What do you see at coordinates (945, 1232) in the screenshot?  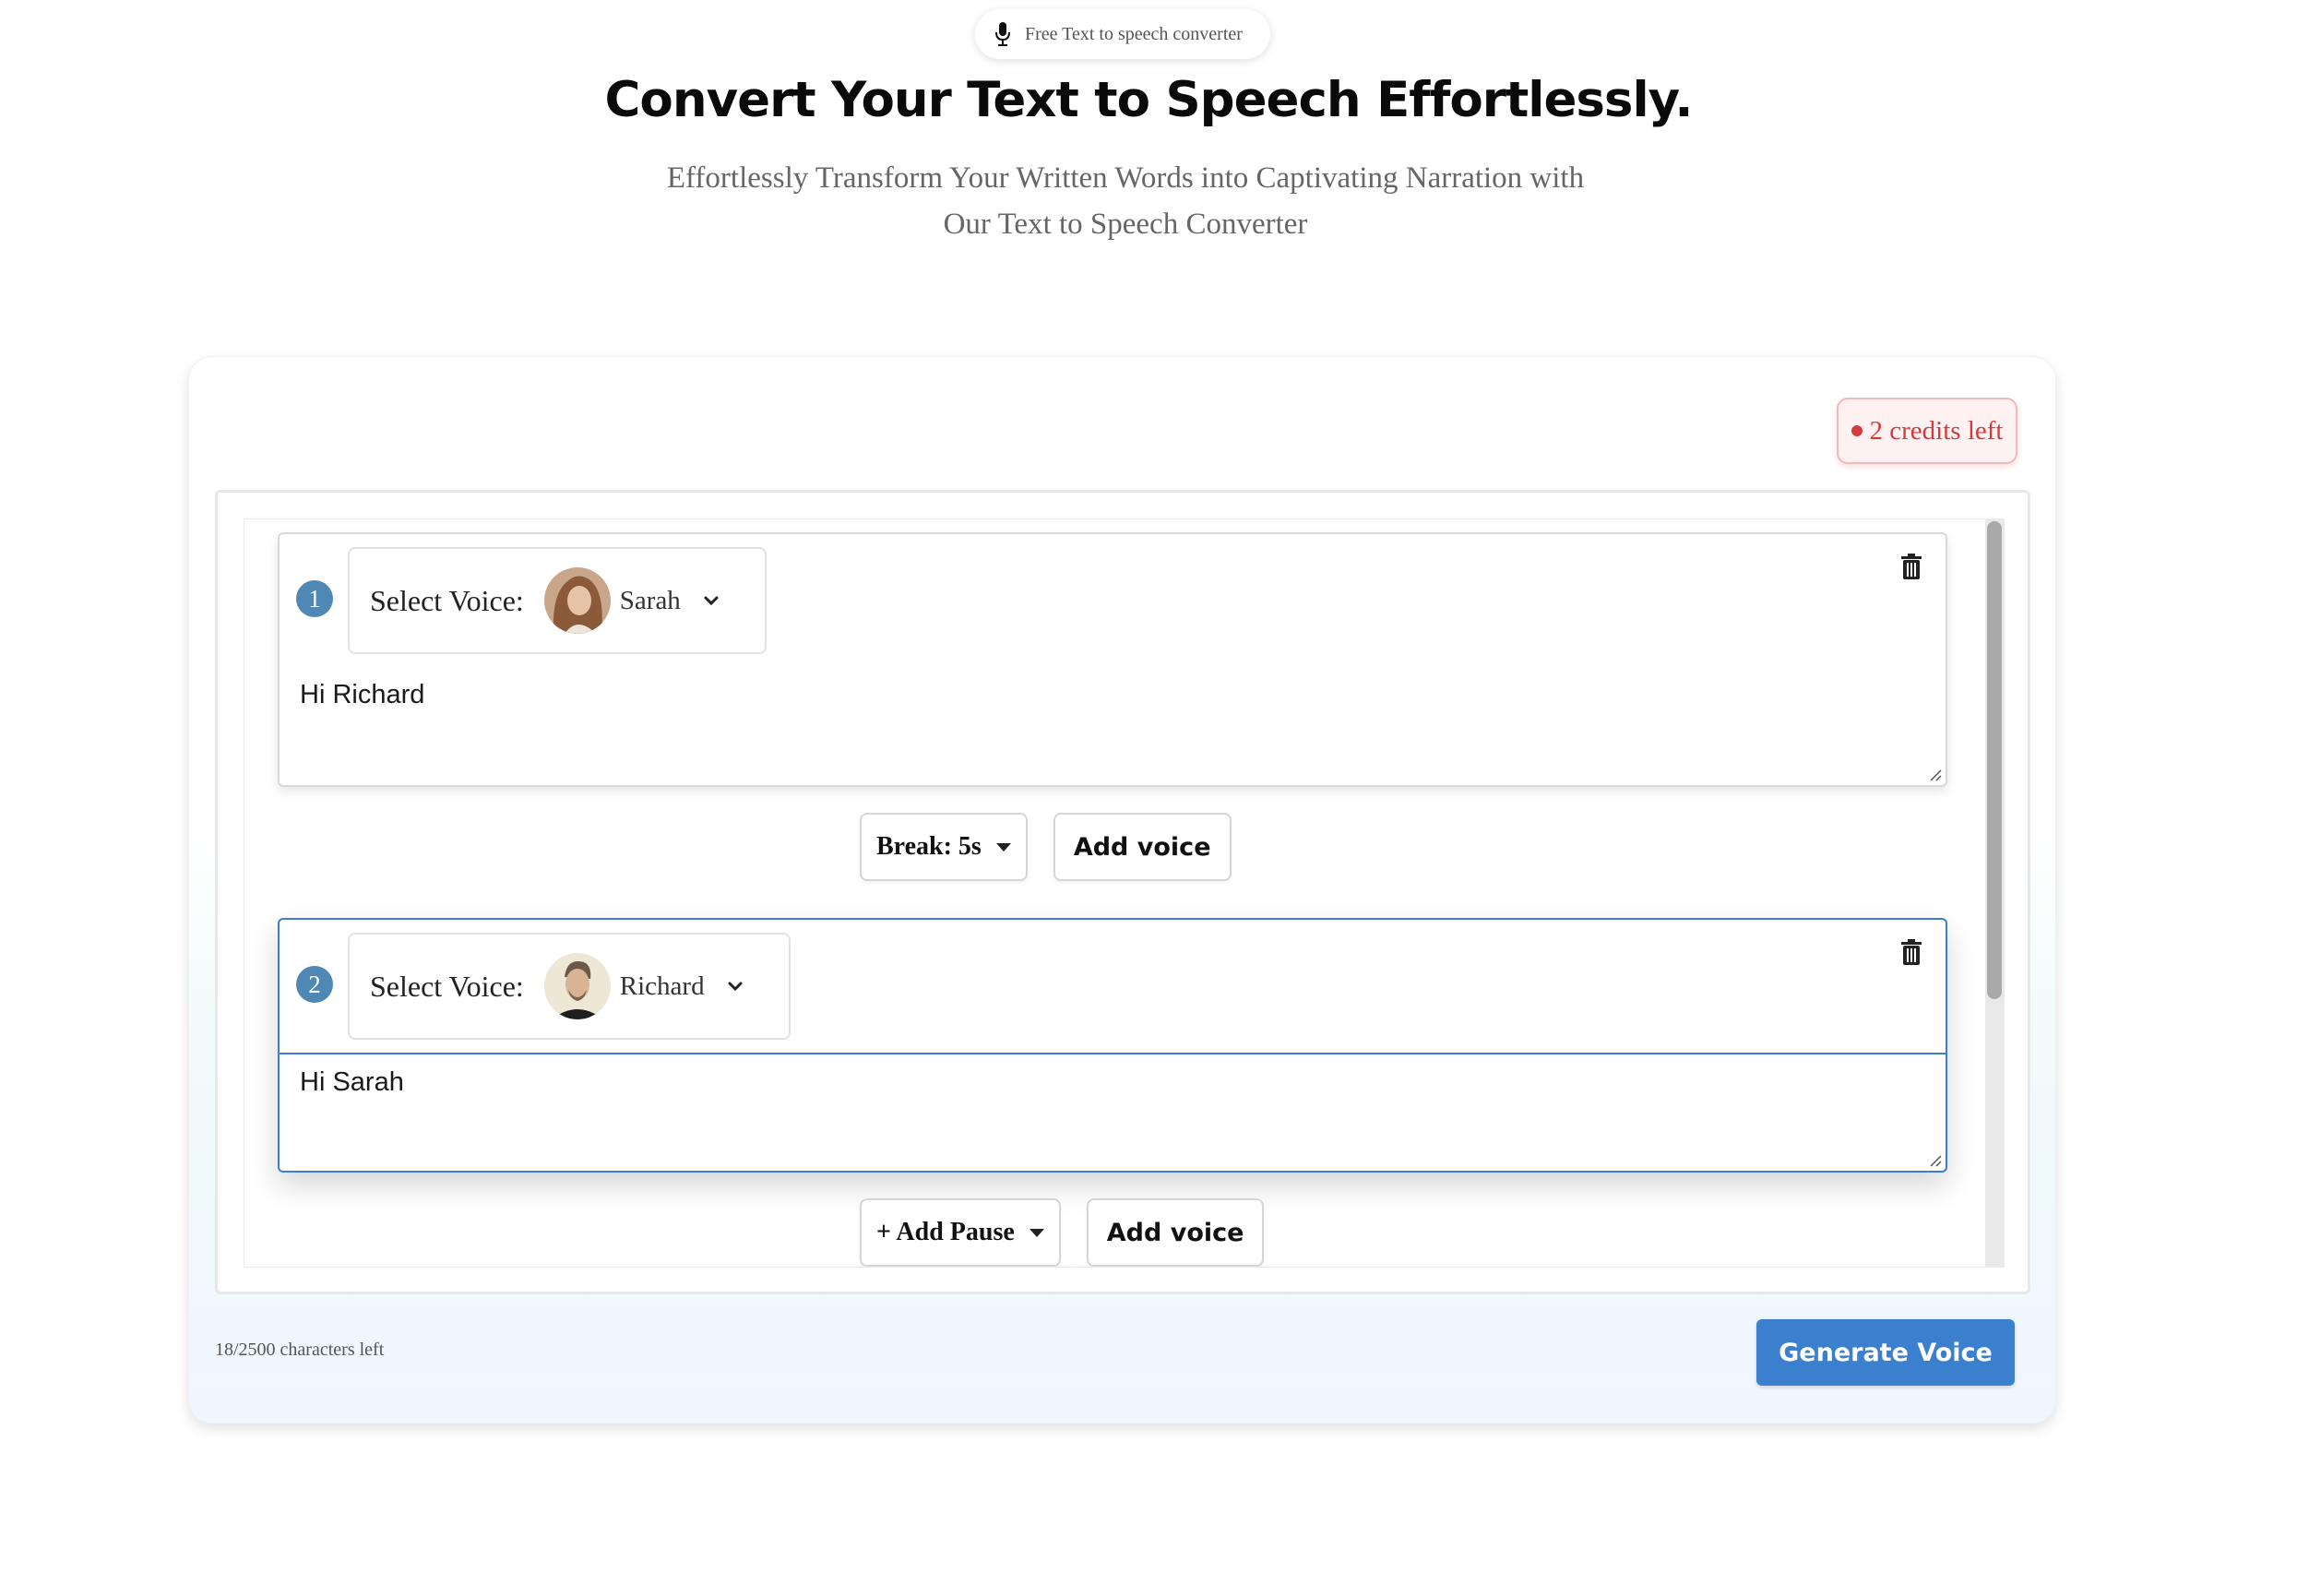 I see `add-pause-label: + Add Pause` at bounding box center [945, 1232].